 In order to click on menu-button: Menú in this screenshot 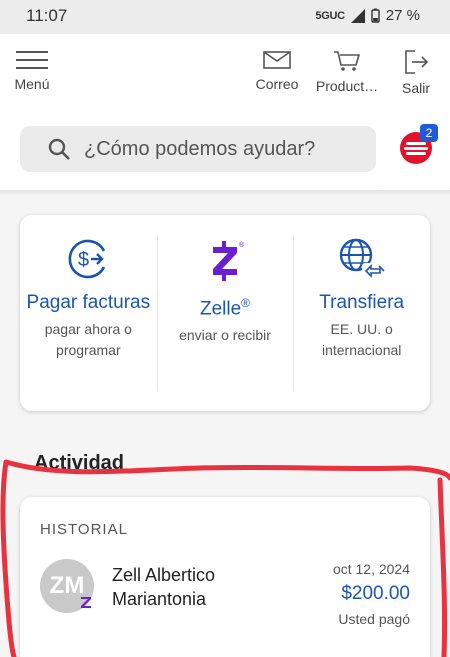, I will do `click(32, 71)`.